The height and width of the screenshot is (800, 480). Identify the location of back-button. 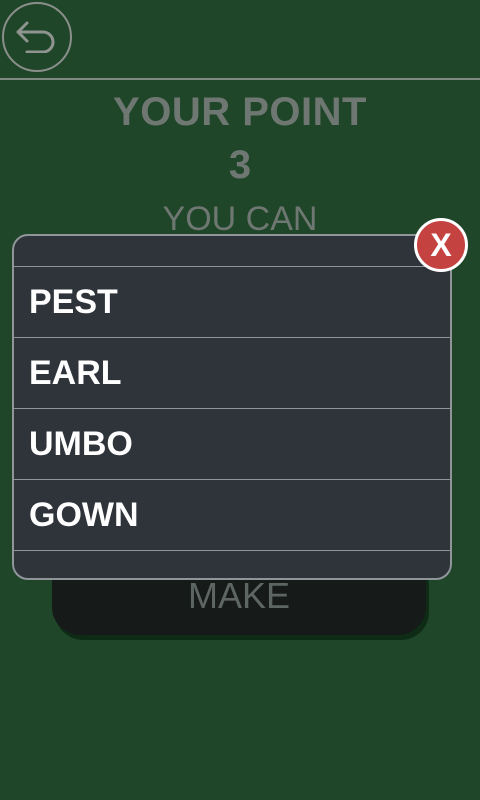
(37, 37).